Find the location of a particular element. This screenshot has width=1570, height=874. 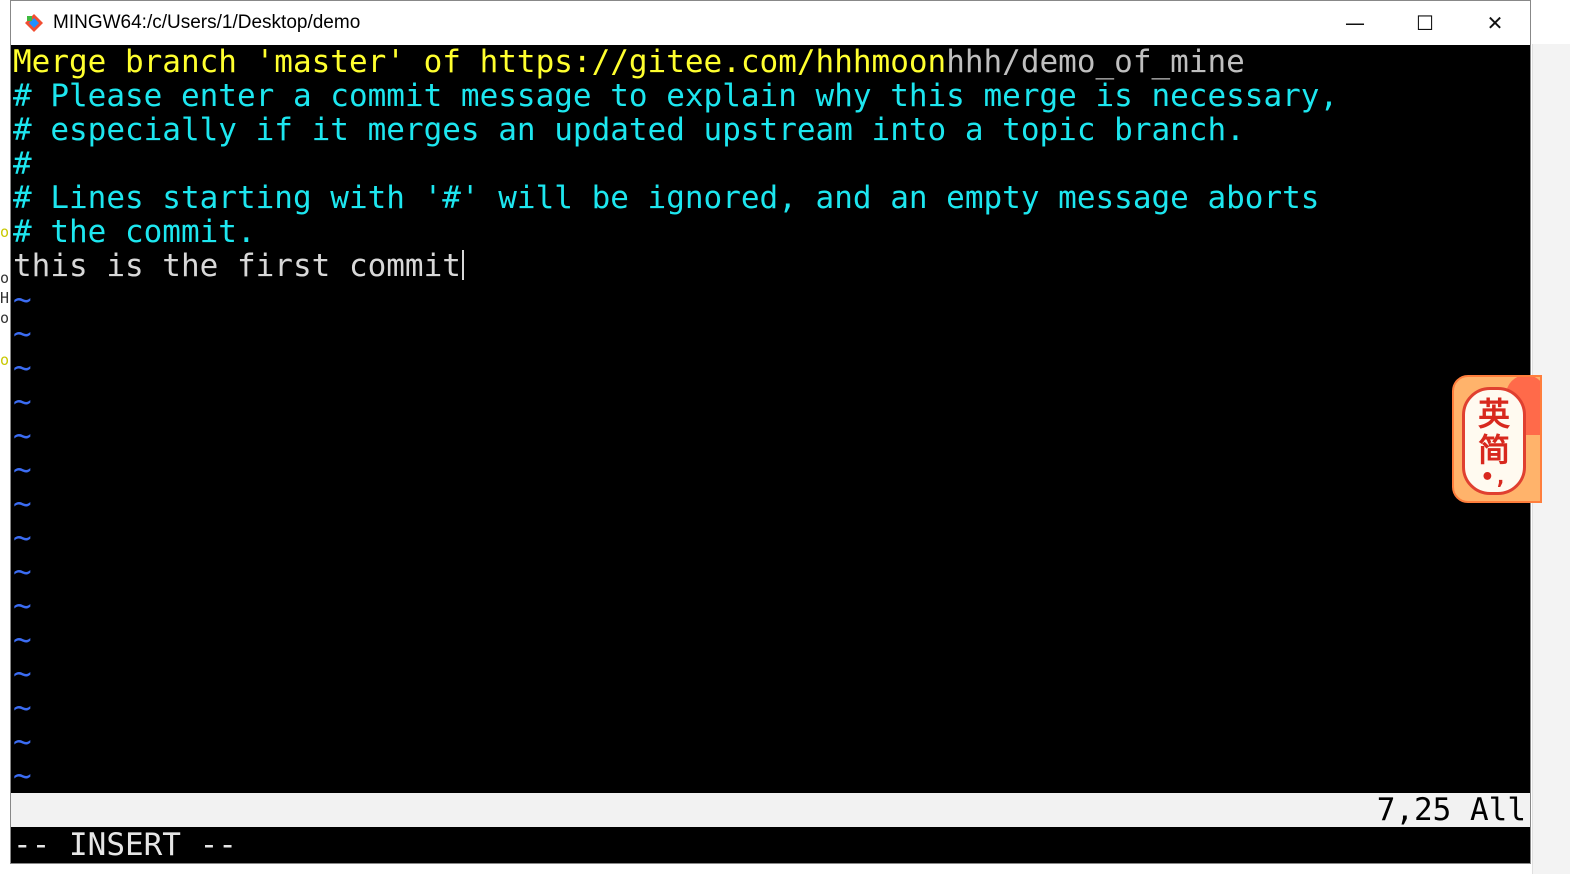

ime-status-panel: 英 简 •, is located at coordinates (1494, 441).